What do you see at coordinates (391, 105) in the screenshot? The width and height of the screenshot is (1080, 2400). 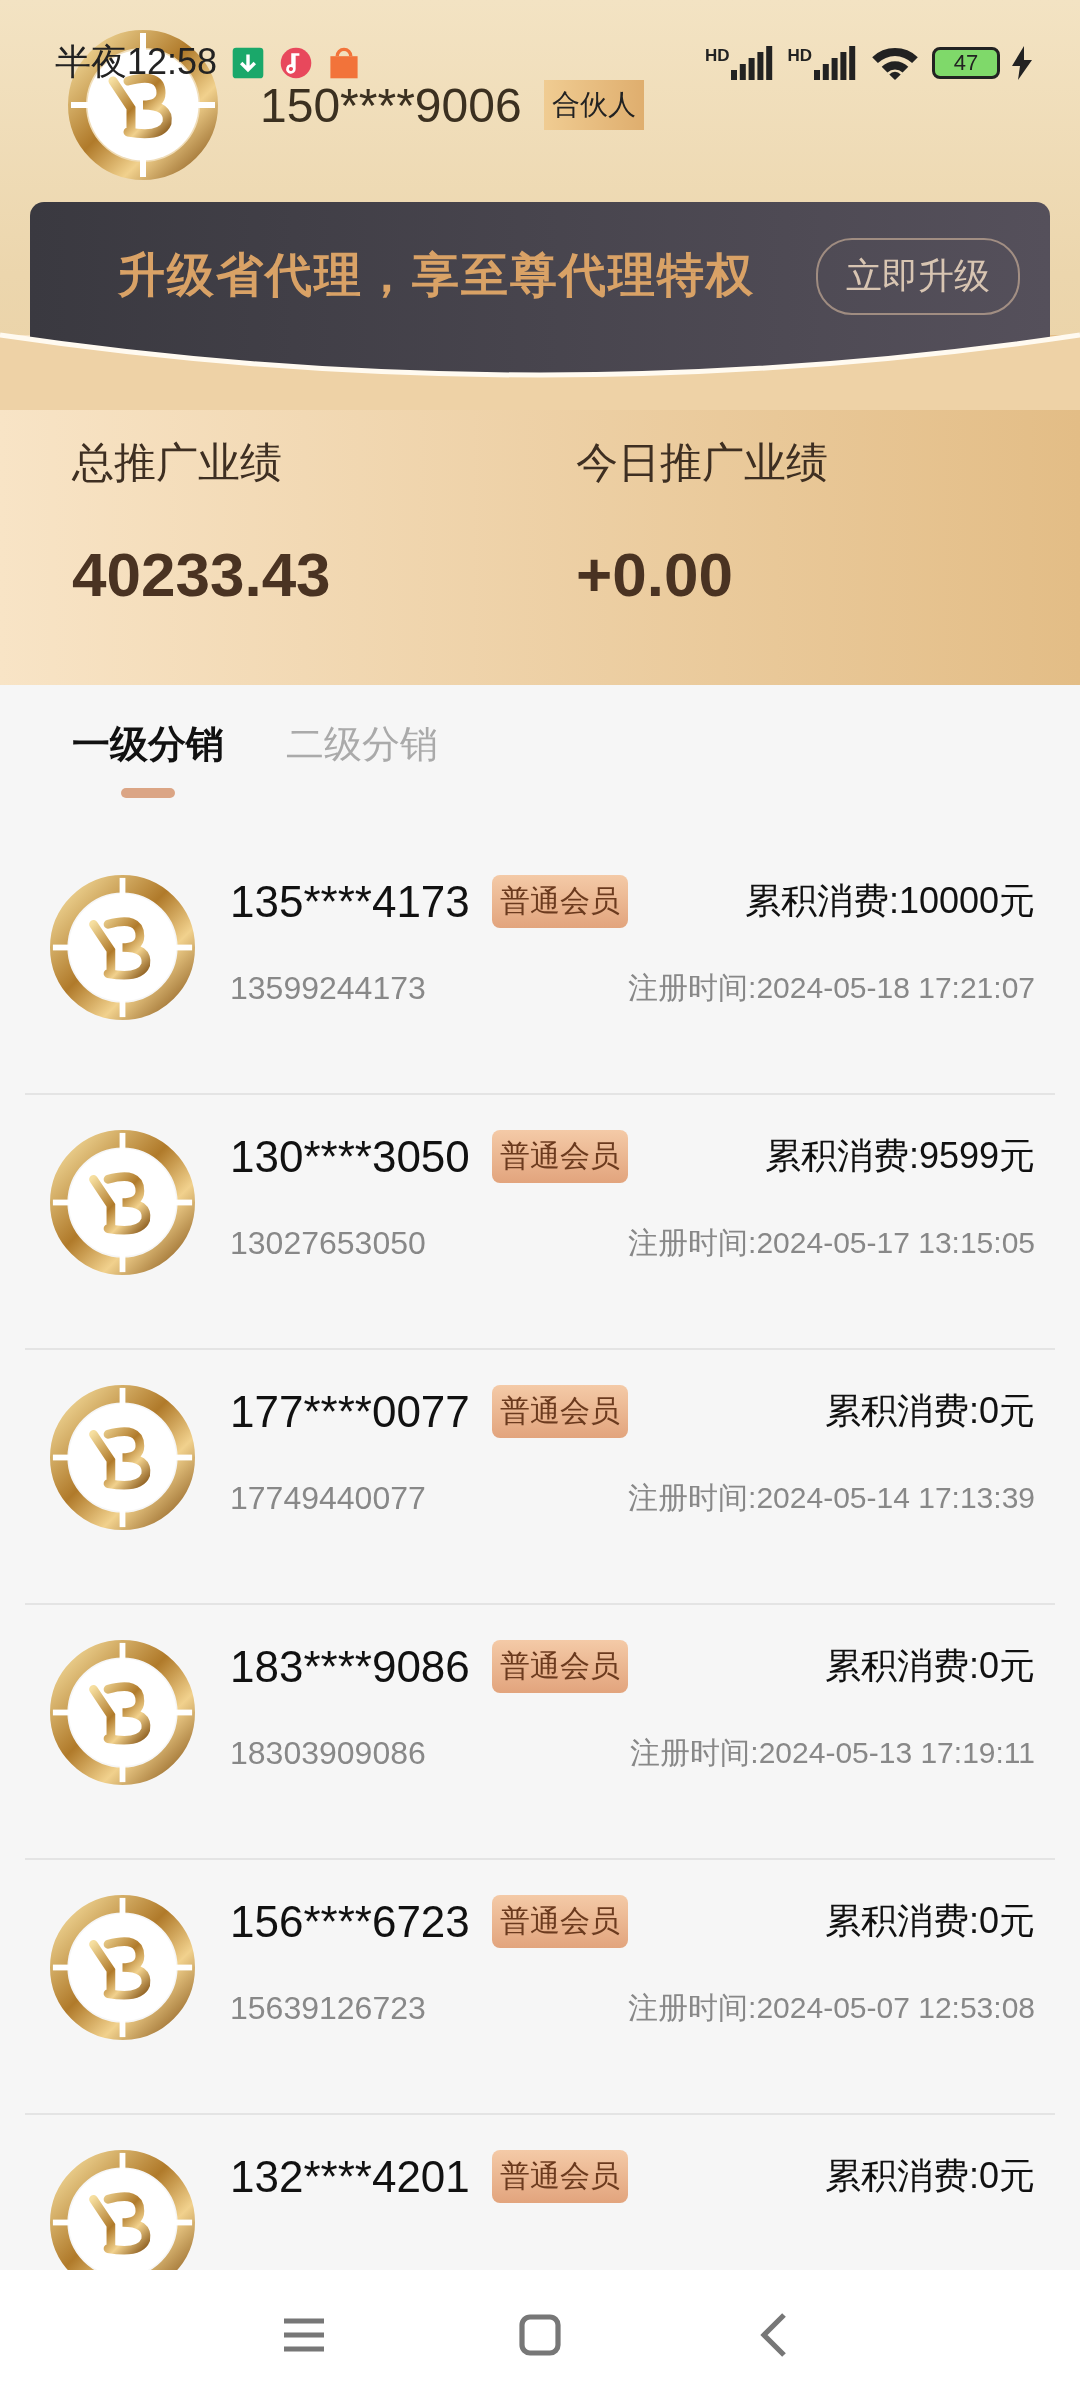 I see `user-phone: 150****9006` at bounding box center [391, 105].